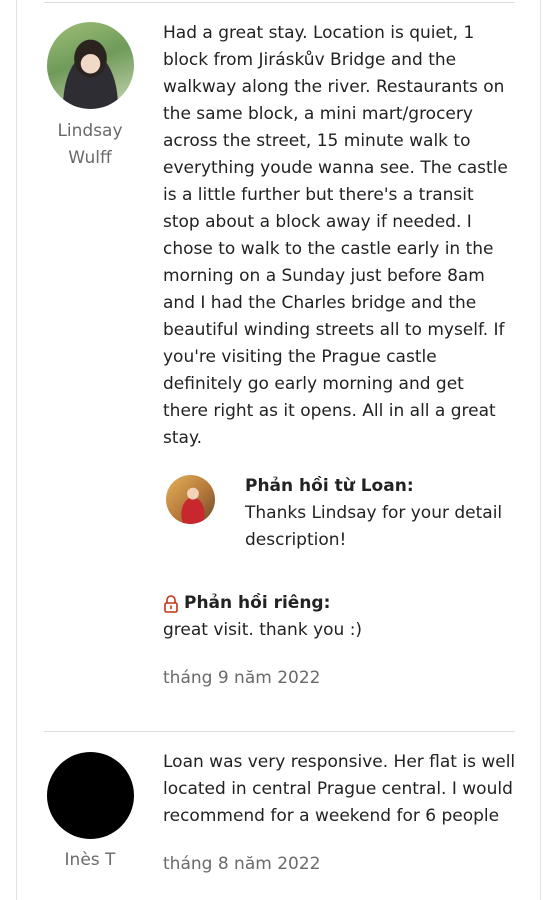 The image size is (553, 900). I want to click on private-feedback-header: Phản hồi riêng:, so click(246, 603).